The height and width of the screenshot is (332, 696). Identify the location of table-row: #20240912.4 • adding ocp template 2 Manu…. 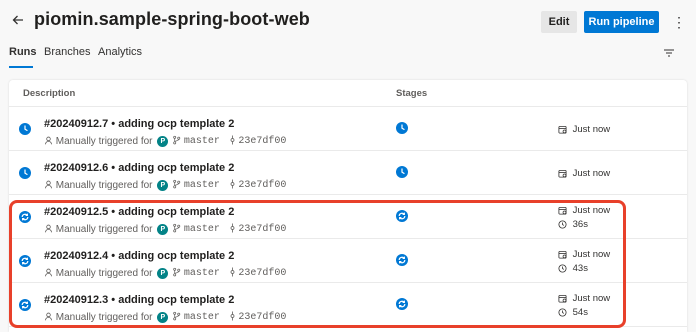
(348, 261).